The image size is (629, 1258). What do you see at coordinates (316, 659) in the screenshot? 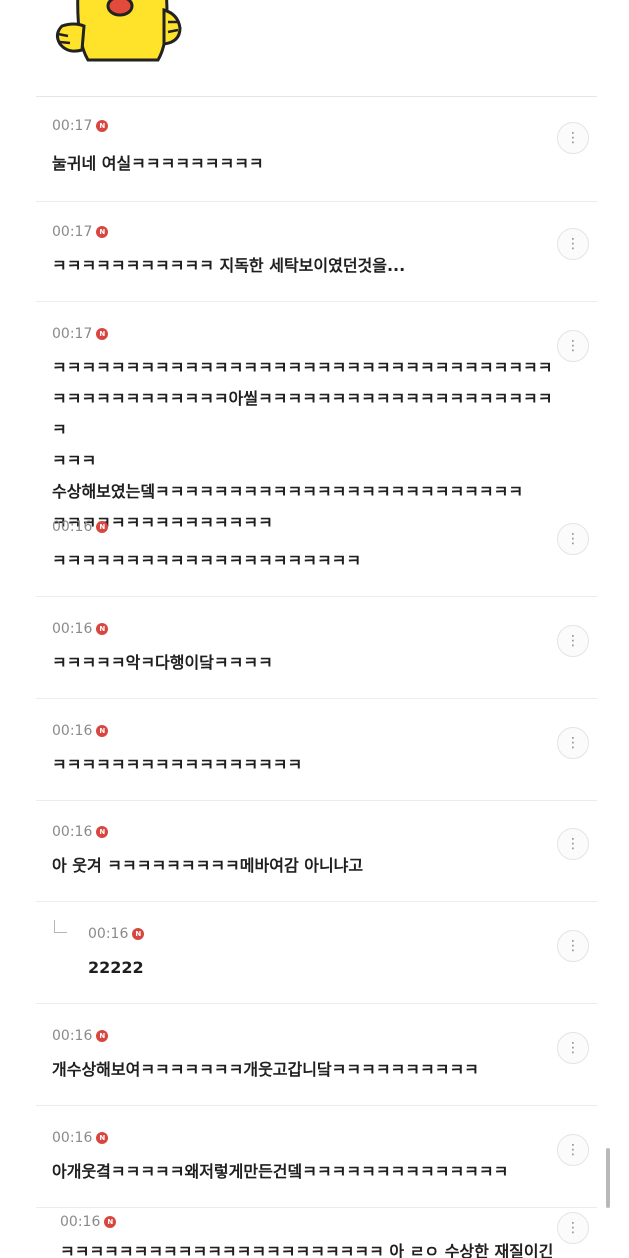
I see `comment-item: 00:16 N ㅋㅋㅋㅋㅋ악ㅋ다행이닼ㅋㅋㅋㅋ ⋮` at bounding box center [316, 659].